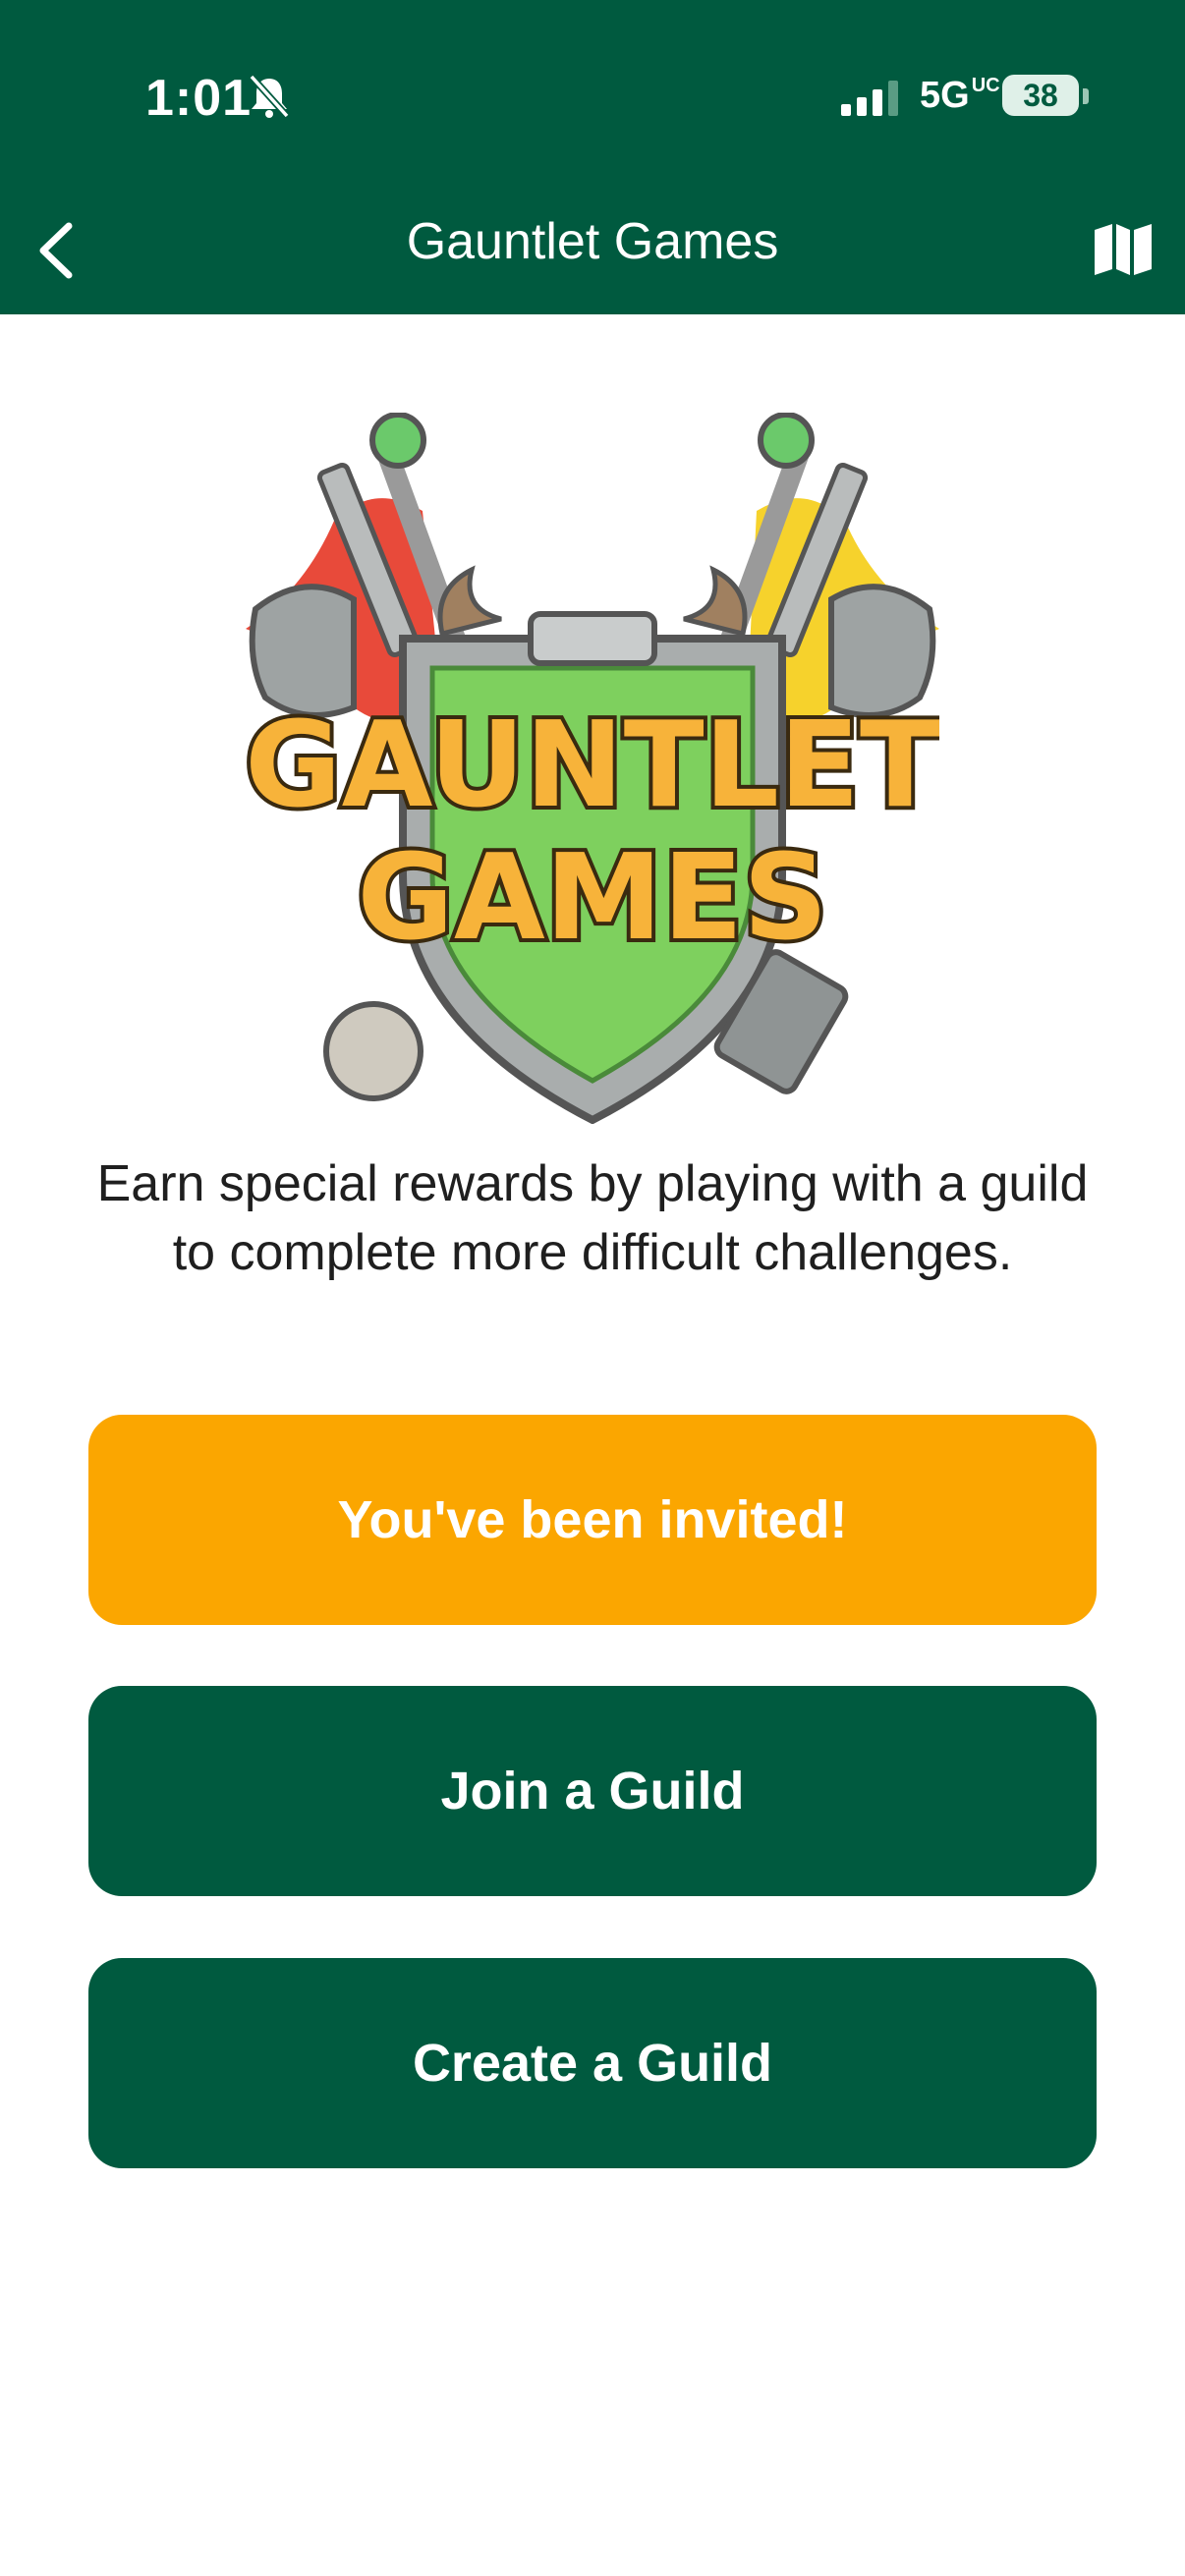 Image resolution: width=1185 pixels, height=2576 pixels. What do you see at coordinates (592, 2063) in the screenshot?
I see `create-guild-button: Create a Guild` at bounding box center [592, 2063].